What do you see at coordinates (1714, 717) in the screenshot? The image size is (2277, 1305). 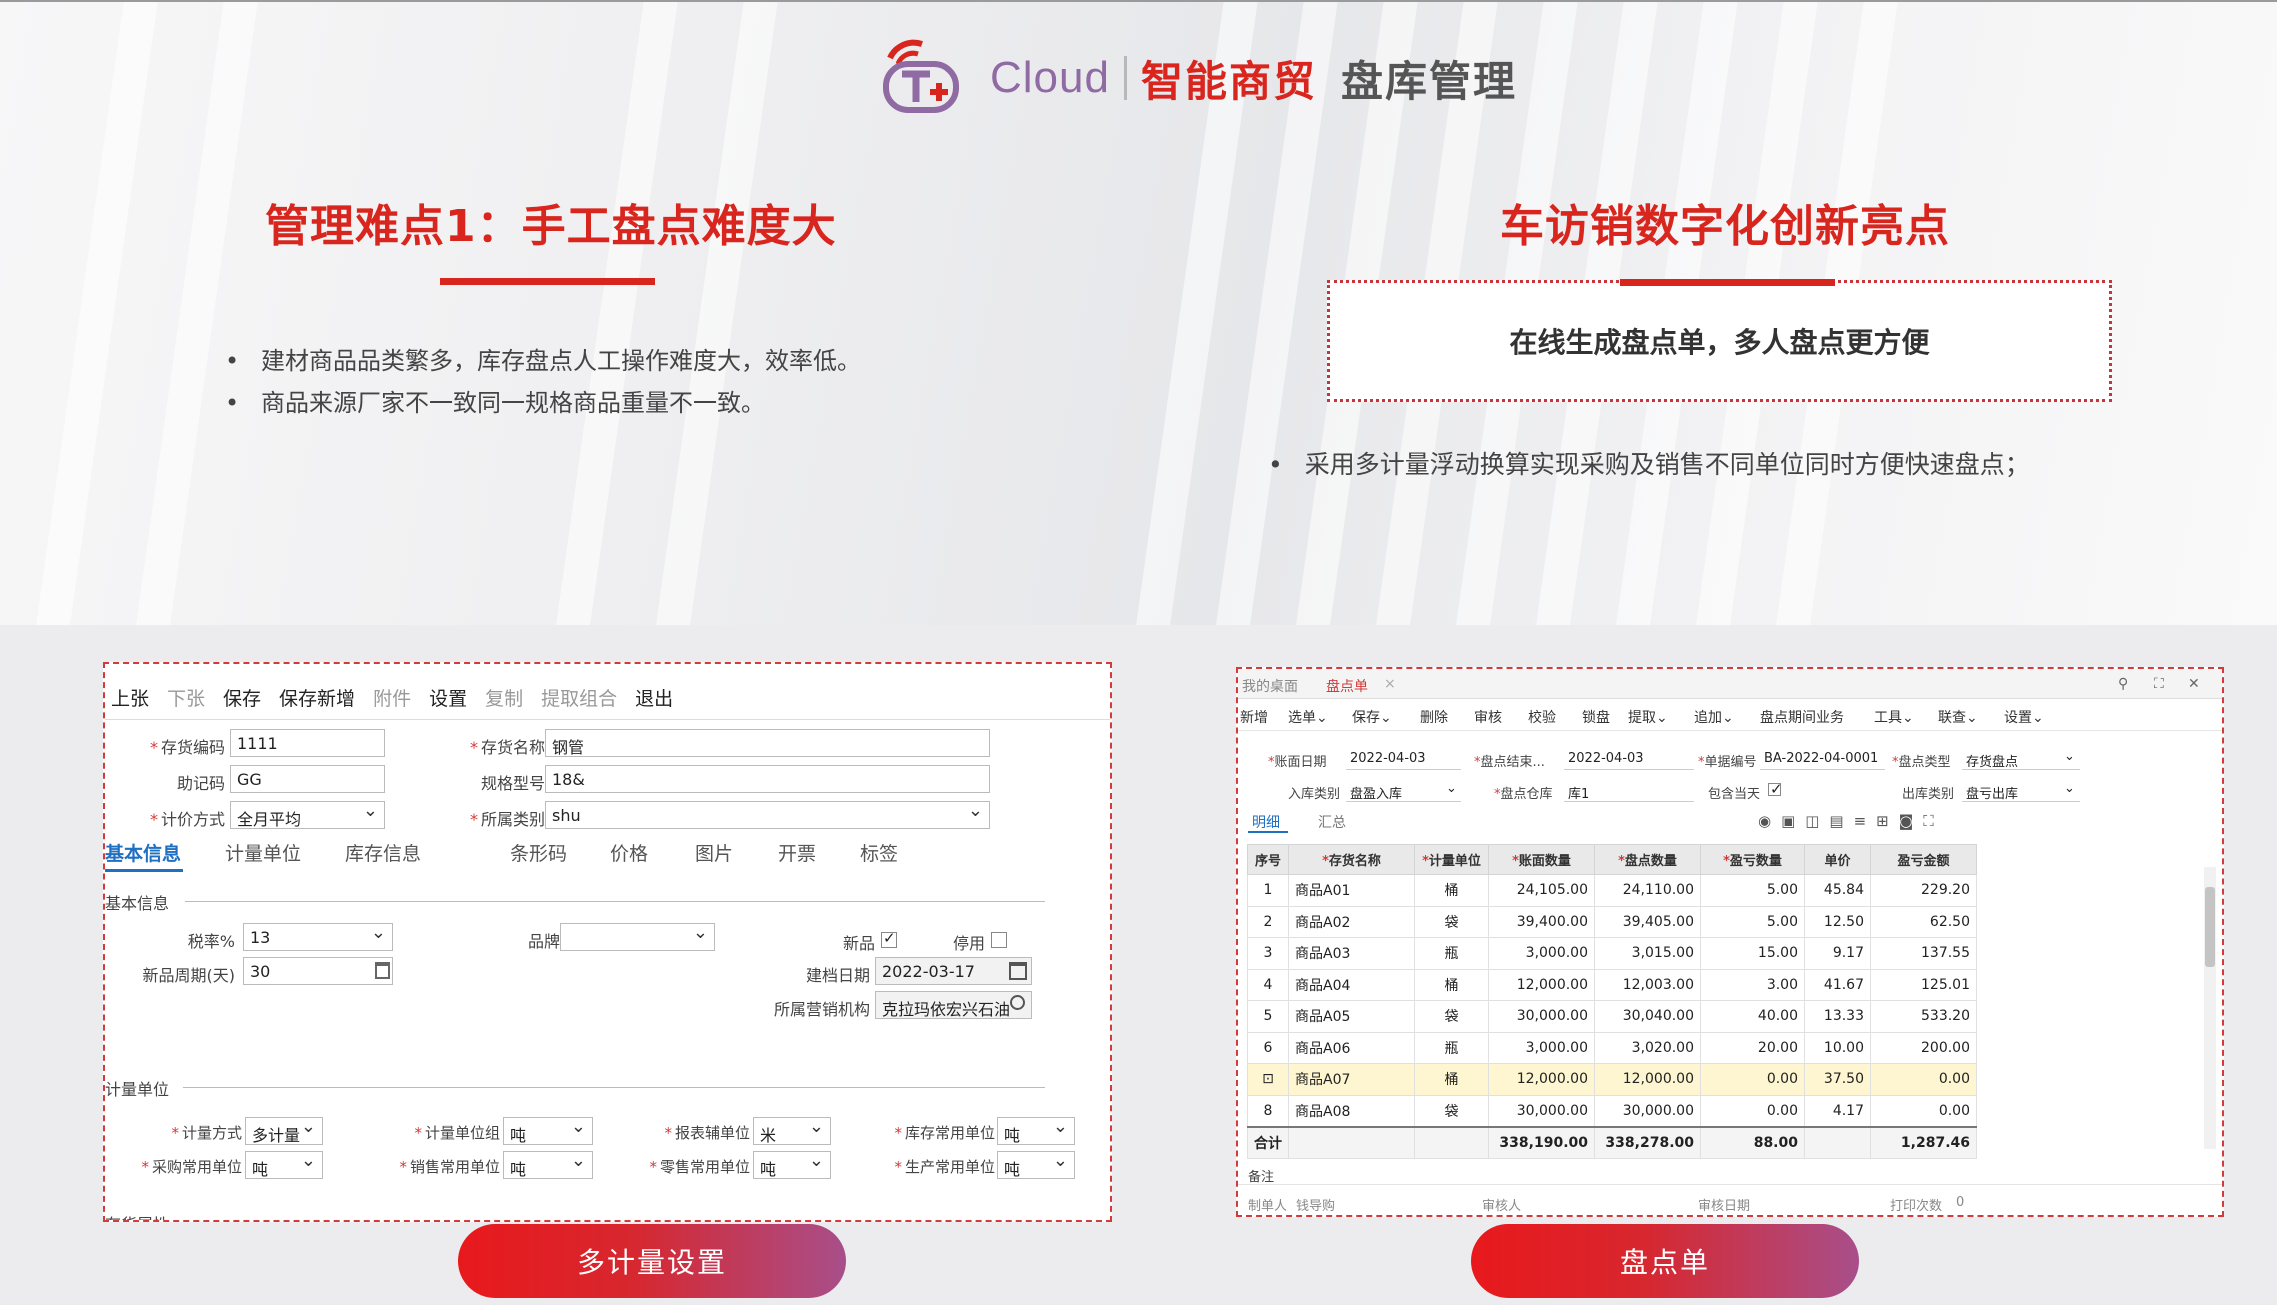 I see `append-button: 追加⌄` at bounding box center [1714, 717].